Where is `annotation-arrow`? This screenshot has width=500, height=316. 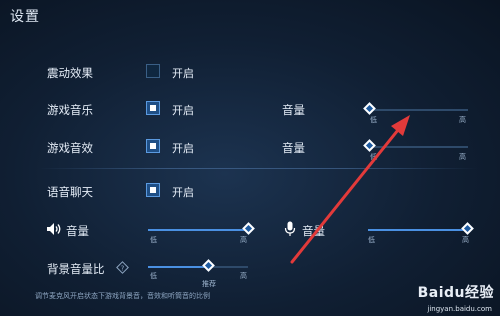
annotation-arrow is located at coordinates (350, 189).